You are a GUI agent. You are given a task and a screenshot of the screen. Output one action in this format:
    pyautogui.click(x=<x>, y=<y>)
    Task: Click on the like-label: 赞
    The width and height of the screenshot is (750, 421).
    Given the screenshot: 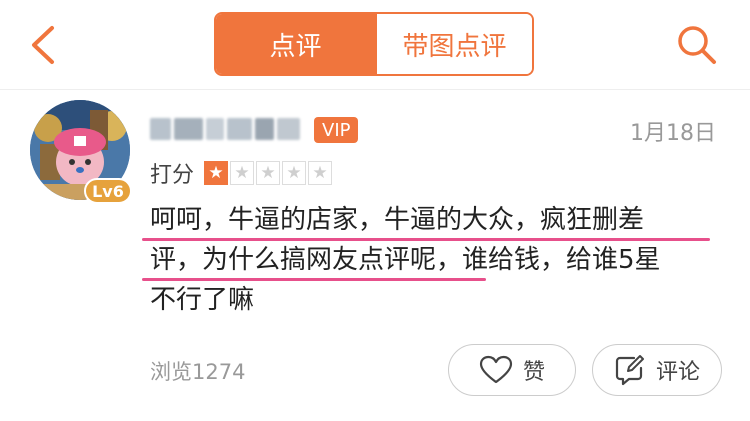 What is the action you would take?
    pyautogui.click(x=533, y=372)
    